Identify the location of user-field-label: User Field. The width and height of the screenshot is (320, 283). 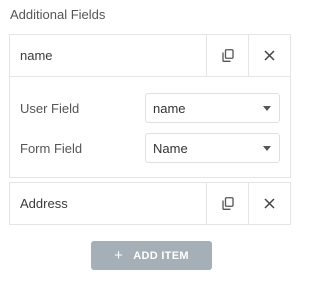
(50, 108).